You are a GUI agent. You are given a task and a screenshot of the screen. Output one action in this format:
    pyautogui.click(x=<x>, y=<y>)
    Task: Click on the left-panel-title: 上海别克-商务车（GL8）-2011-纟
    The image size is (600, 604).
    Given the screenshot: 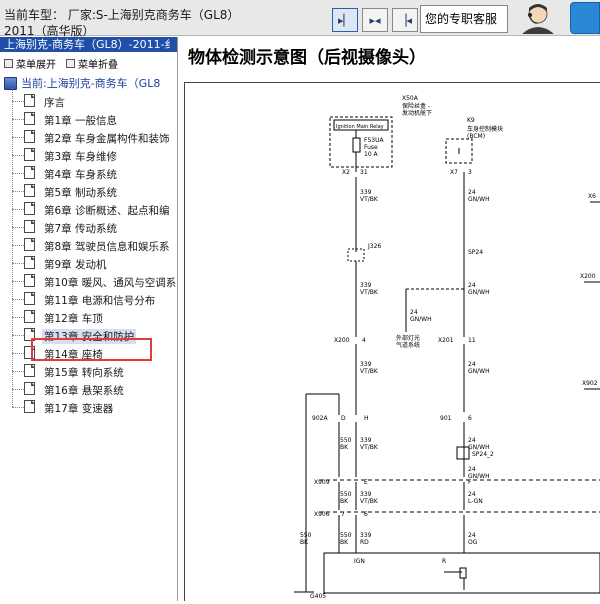 What is the action you would take?
    pyautogui.click(x=88, y=44)
    